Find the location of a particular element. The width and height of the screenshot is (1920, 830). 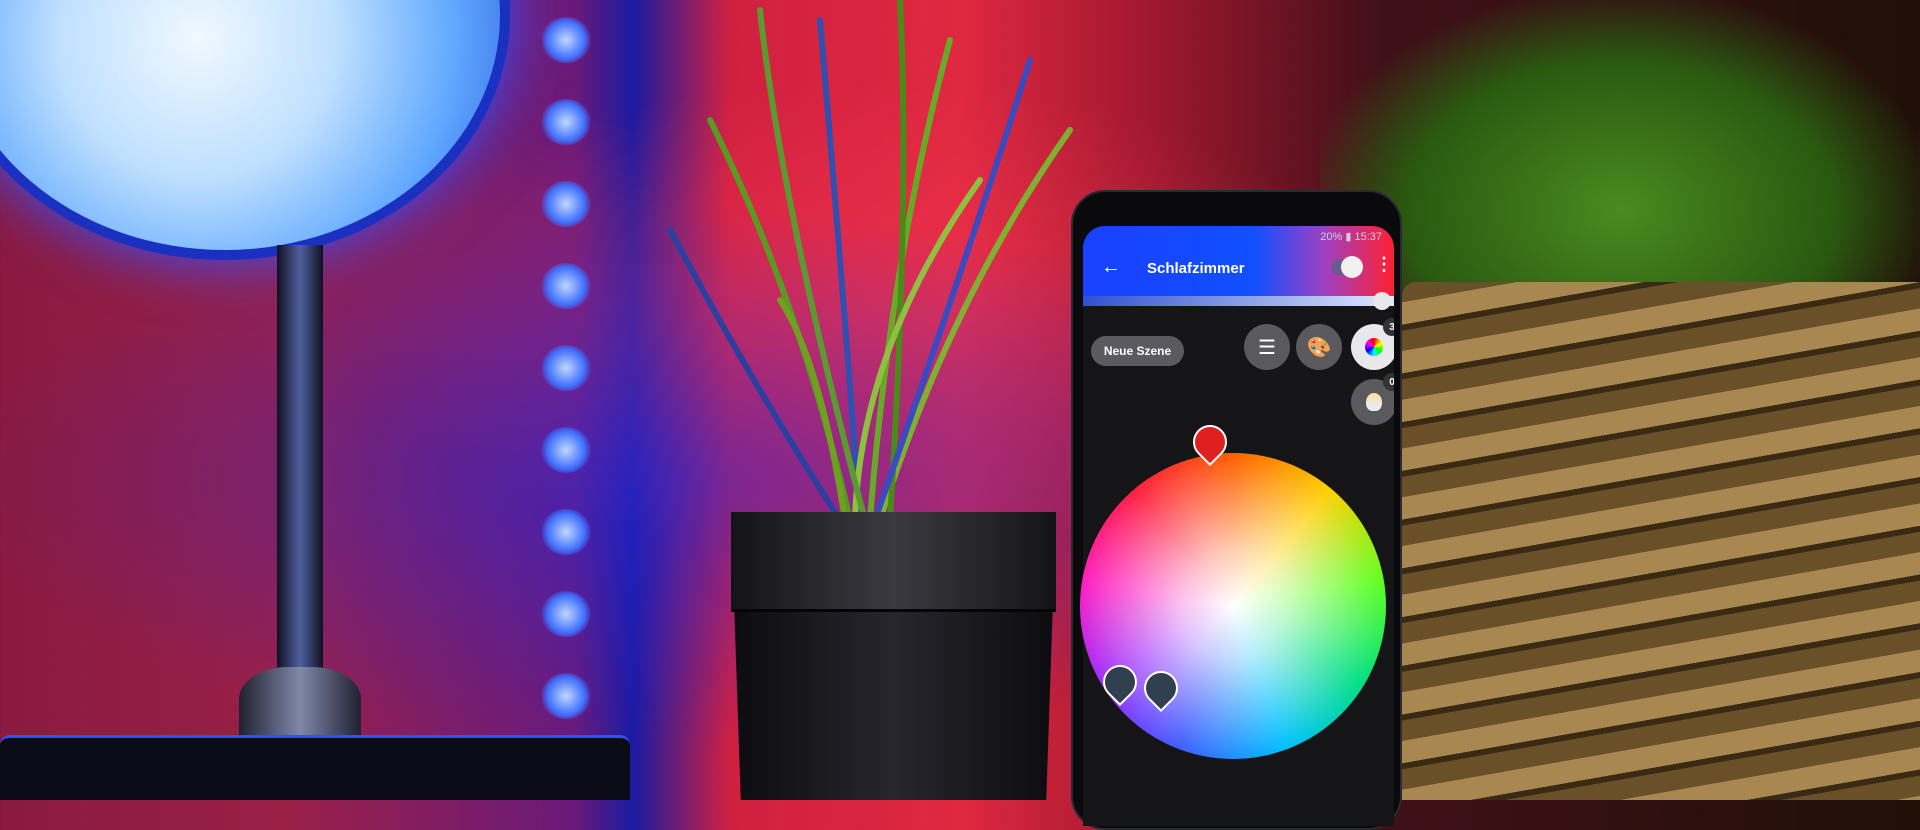

herb-plant is located at coordinates (1620, 150).